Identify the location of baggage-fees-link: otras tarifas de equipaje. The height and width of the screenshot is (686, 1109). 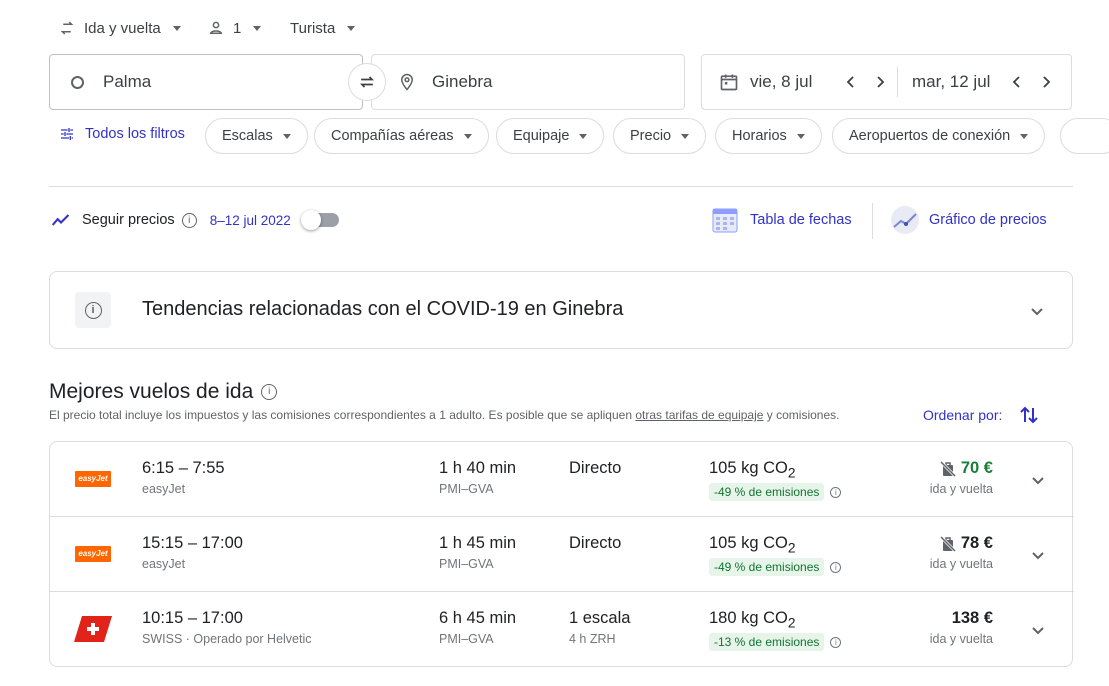
(699, 415).